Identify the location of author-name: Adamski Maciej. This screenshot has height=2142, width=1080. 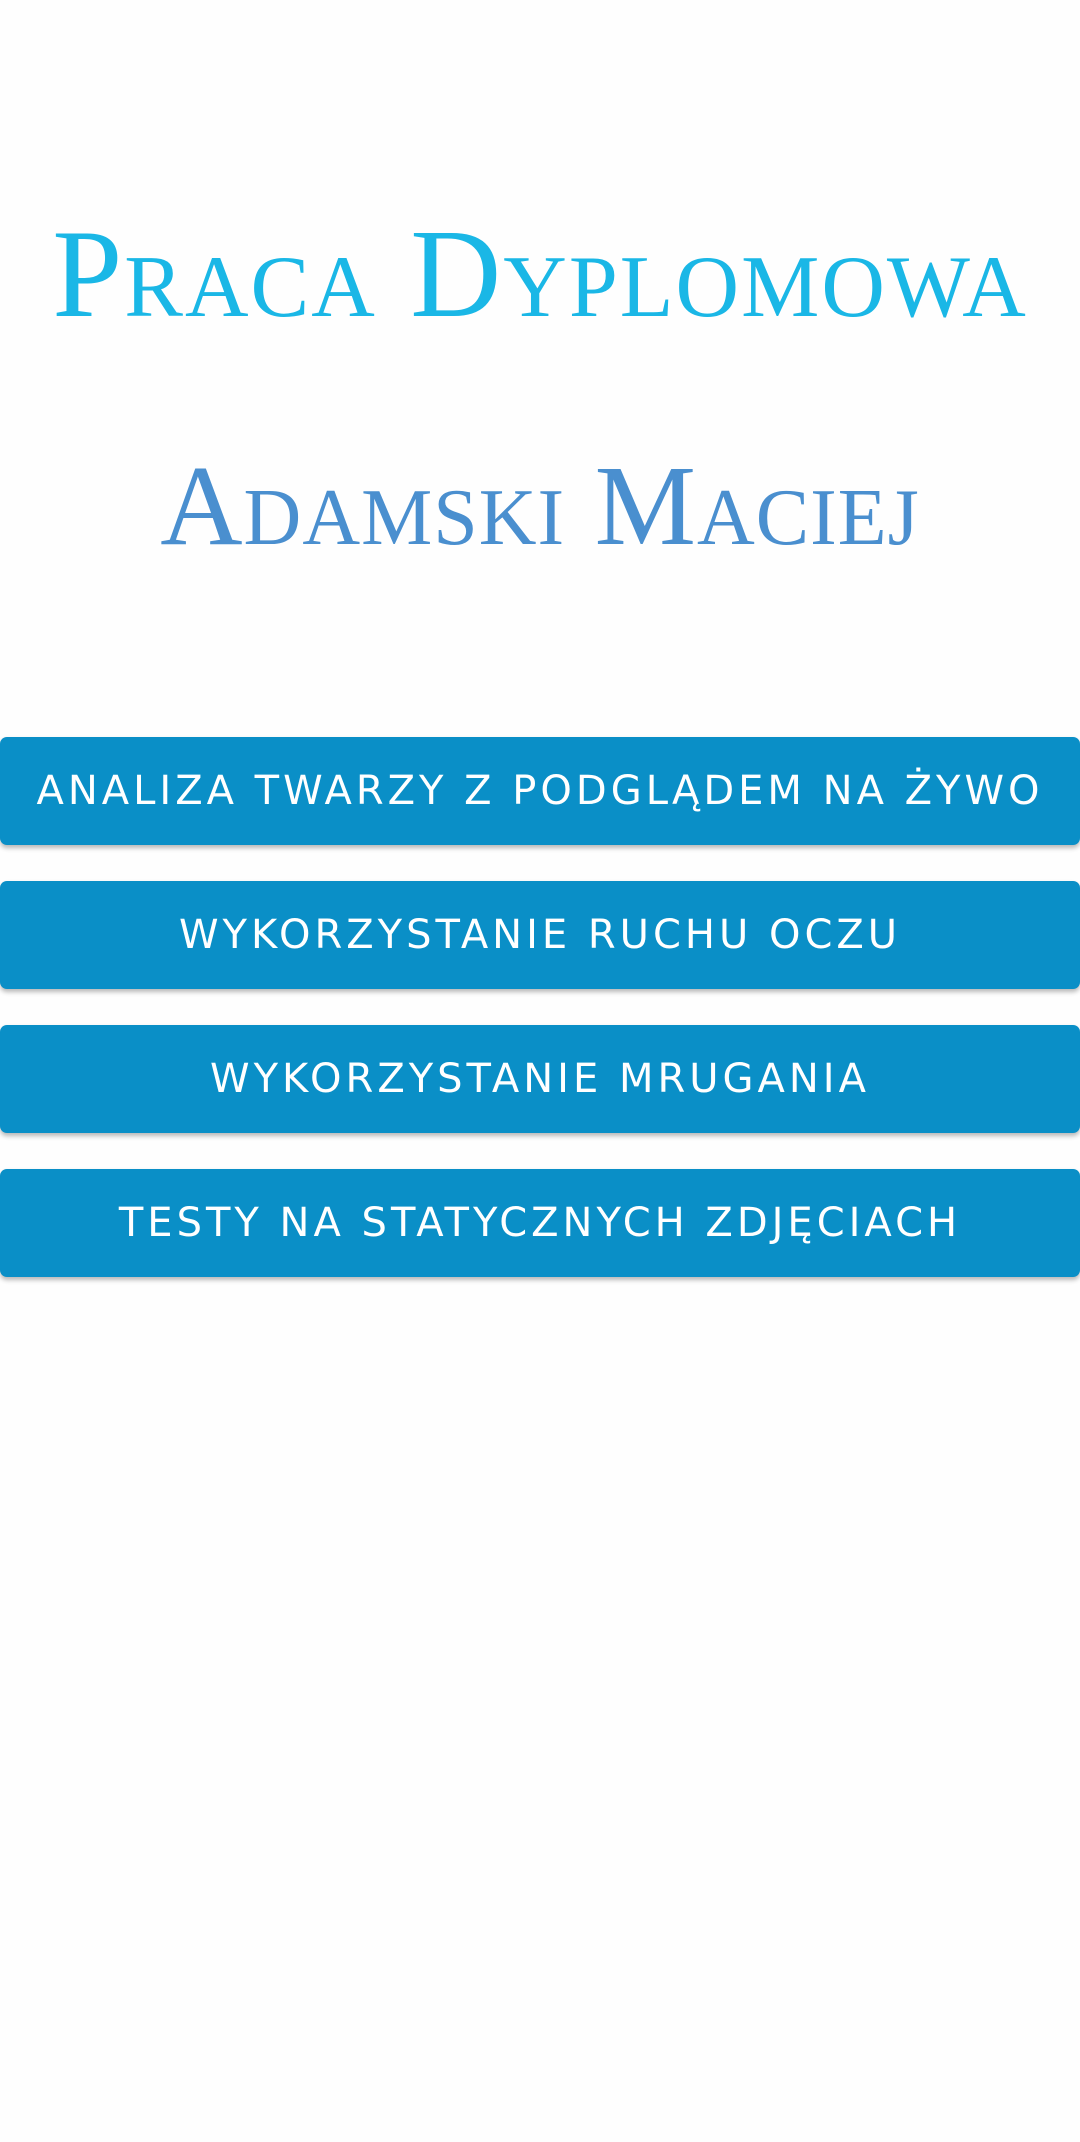
(540, 505).